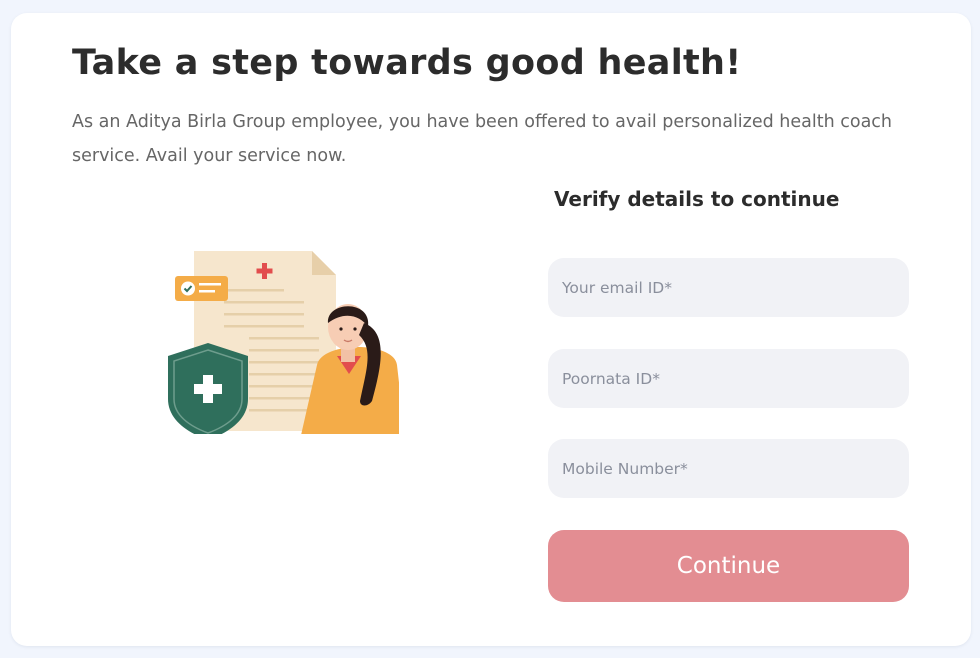 The height and width of the screenshot is (658, 980). I want to click on email-input, so click(728, 287).